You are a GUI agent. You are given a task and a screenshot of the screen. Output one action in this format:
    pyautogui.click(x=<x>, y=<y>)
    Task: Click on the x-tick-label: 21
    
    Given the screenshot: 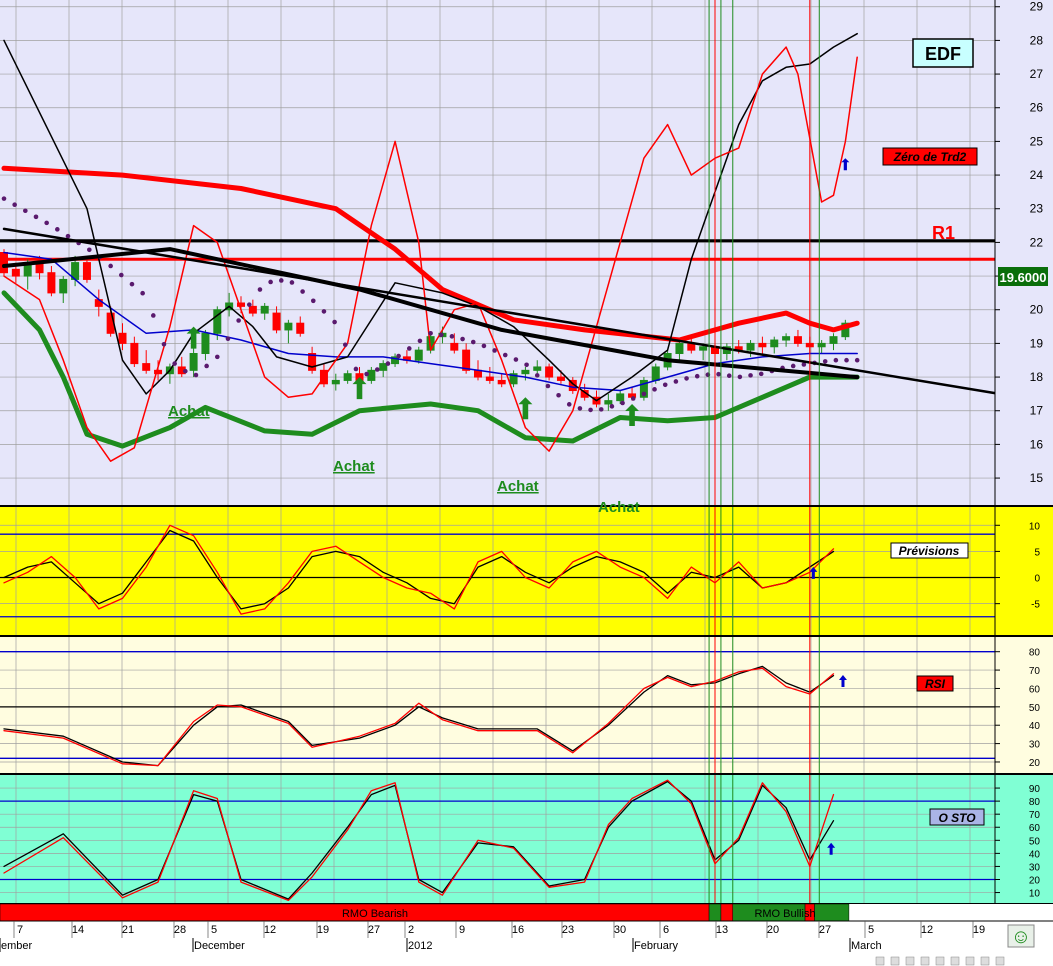 What is the action you would take?
    pyautogui.click(x=128, y=930)
    